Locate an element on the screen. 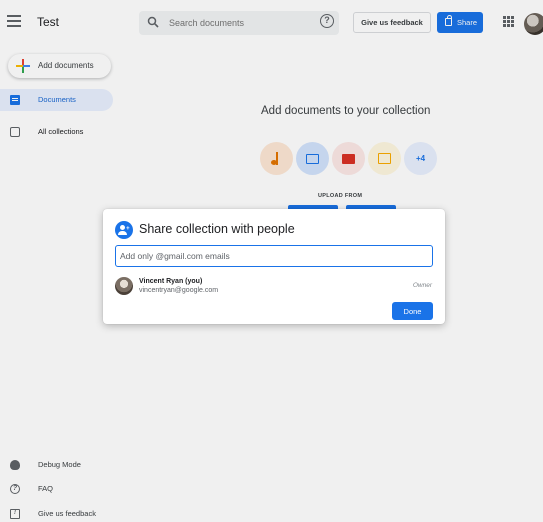  owner-role-label: Owner is located at coordinates (422, 285).